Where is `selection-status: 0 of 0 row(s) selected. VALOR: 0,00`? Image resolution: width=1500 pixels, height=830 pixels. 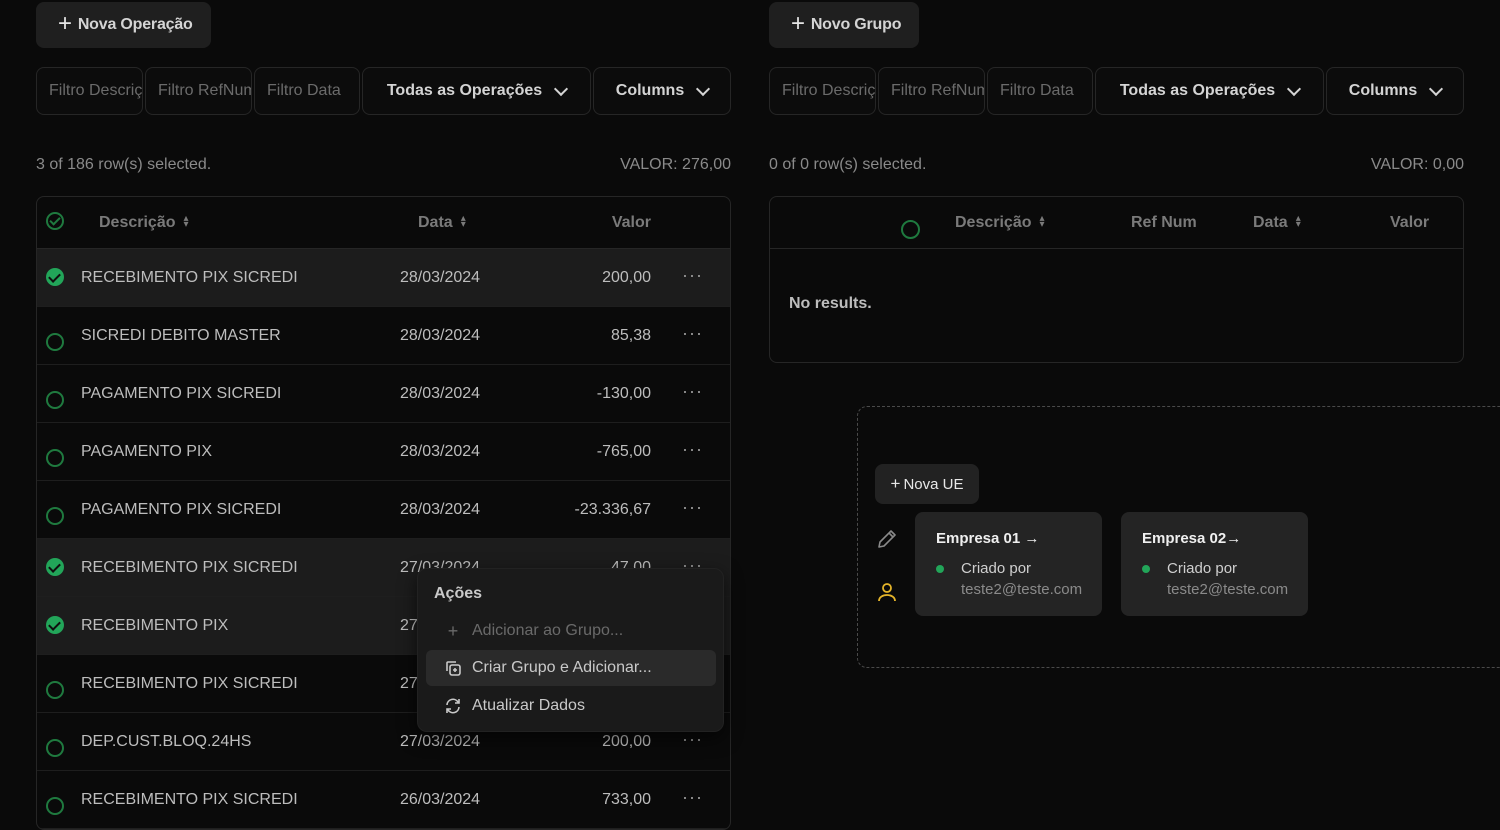
selection-status: 0 of 0 row(s) selected. VALOR: 0,00 is located at coordinates (1116, 165).